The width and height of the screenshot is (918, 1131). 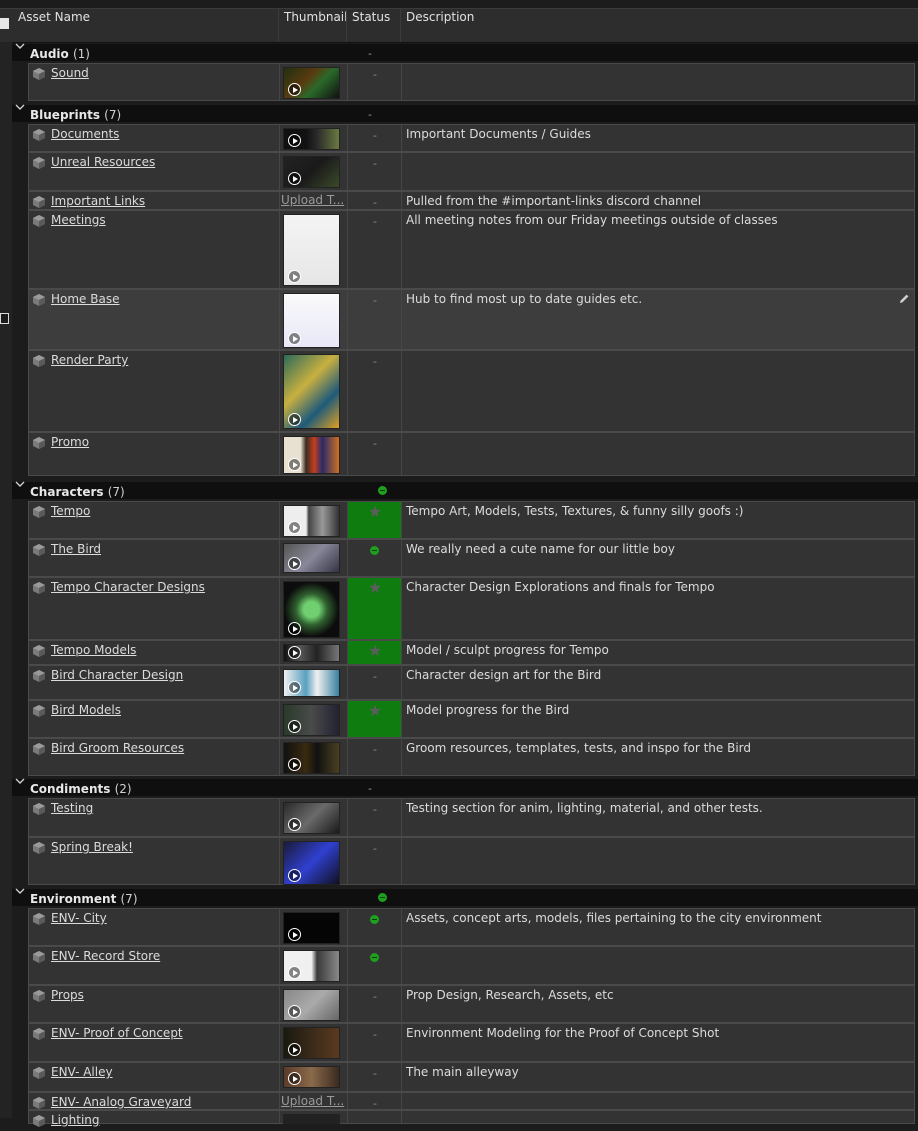 I want to click on description-cell: Model / sculpt progress for Tempo, so click(x=658, y=652).